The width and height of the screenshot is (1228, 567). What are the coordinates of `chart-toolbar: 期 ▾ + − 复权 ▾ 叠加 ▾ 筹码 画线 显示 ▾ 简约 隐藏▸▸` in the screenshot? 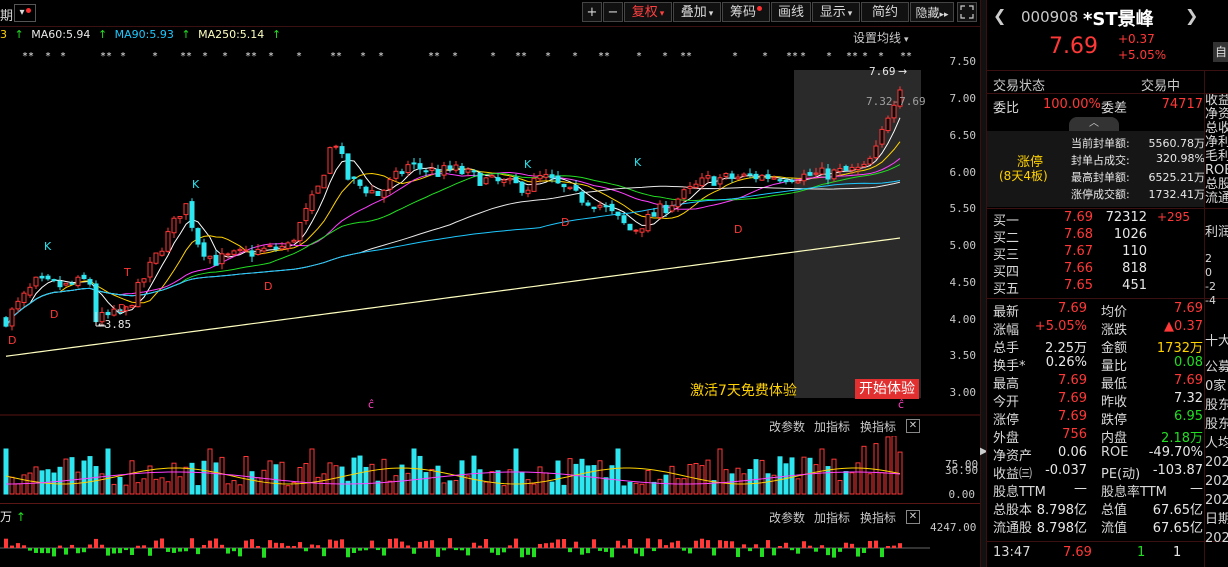 It's located at (490, 13).